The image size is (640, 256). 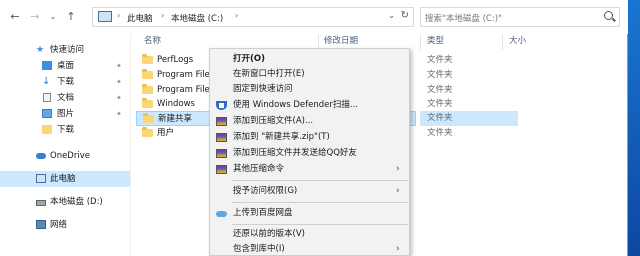 I want to click on sidebar-item-network: 网络, so click(x=65, y=225).